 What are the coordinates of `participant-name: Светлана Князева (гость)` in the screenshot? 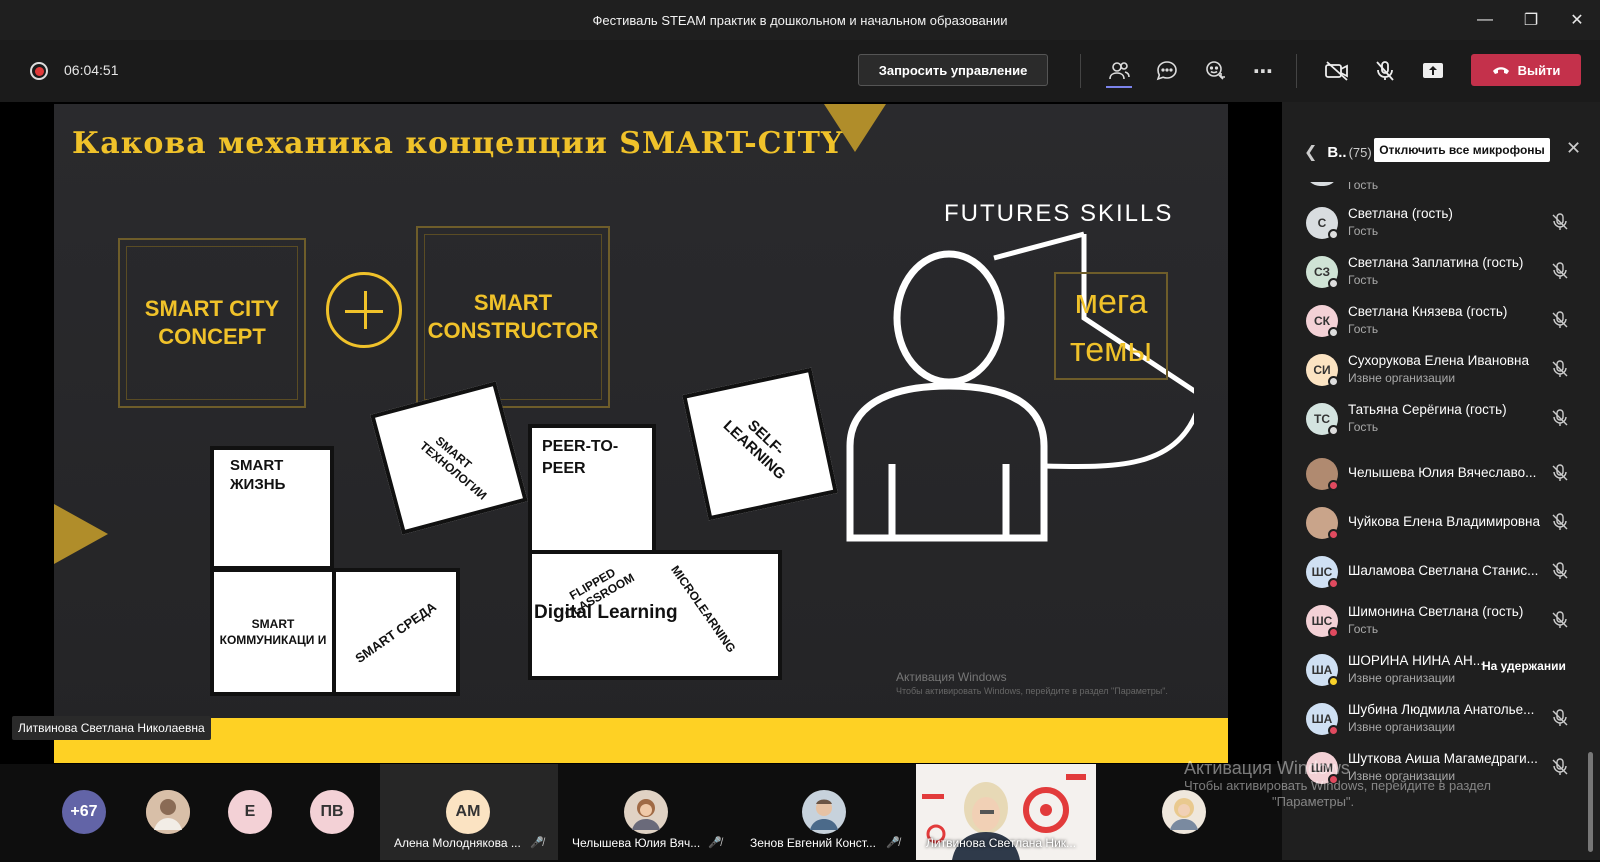 It's located at (1428, 311).